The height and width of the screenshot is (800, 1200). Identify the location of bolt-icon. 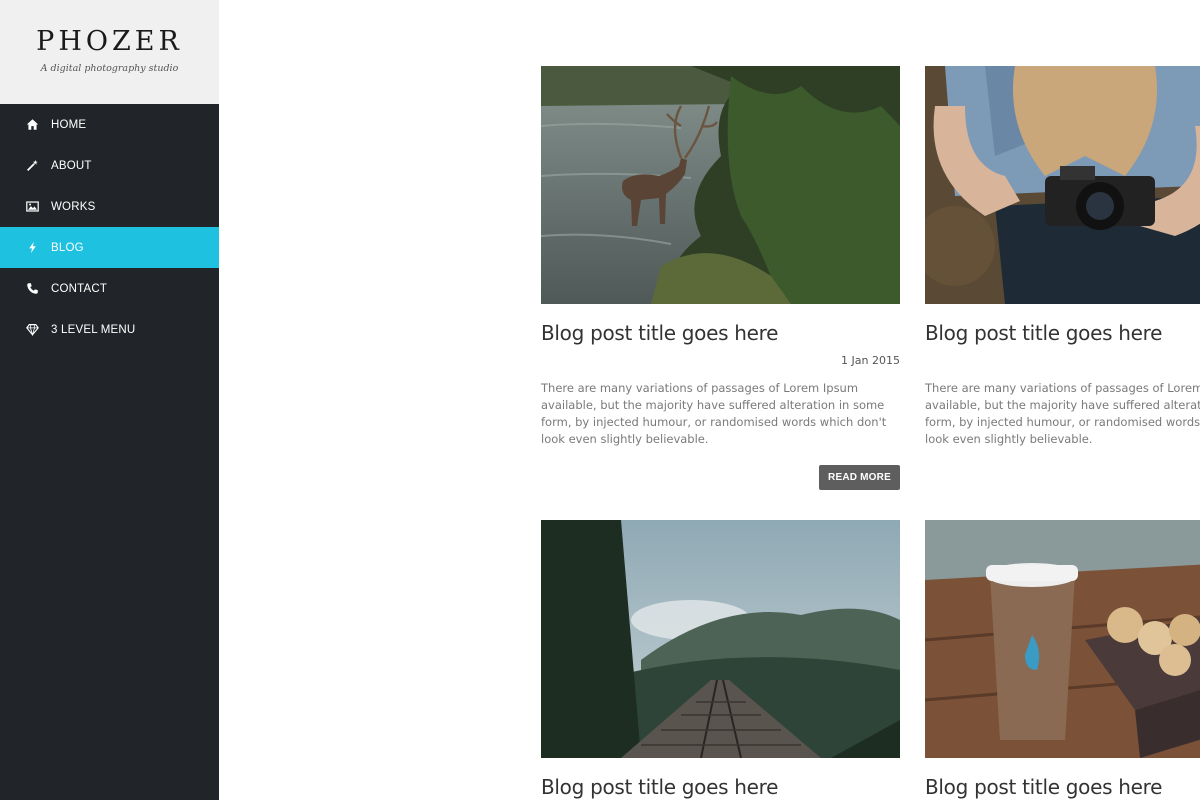
(32, 248).